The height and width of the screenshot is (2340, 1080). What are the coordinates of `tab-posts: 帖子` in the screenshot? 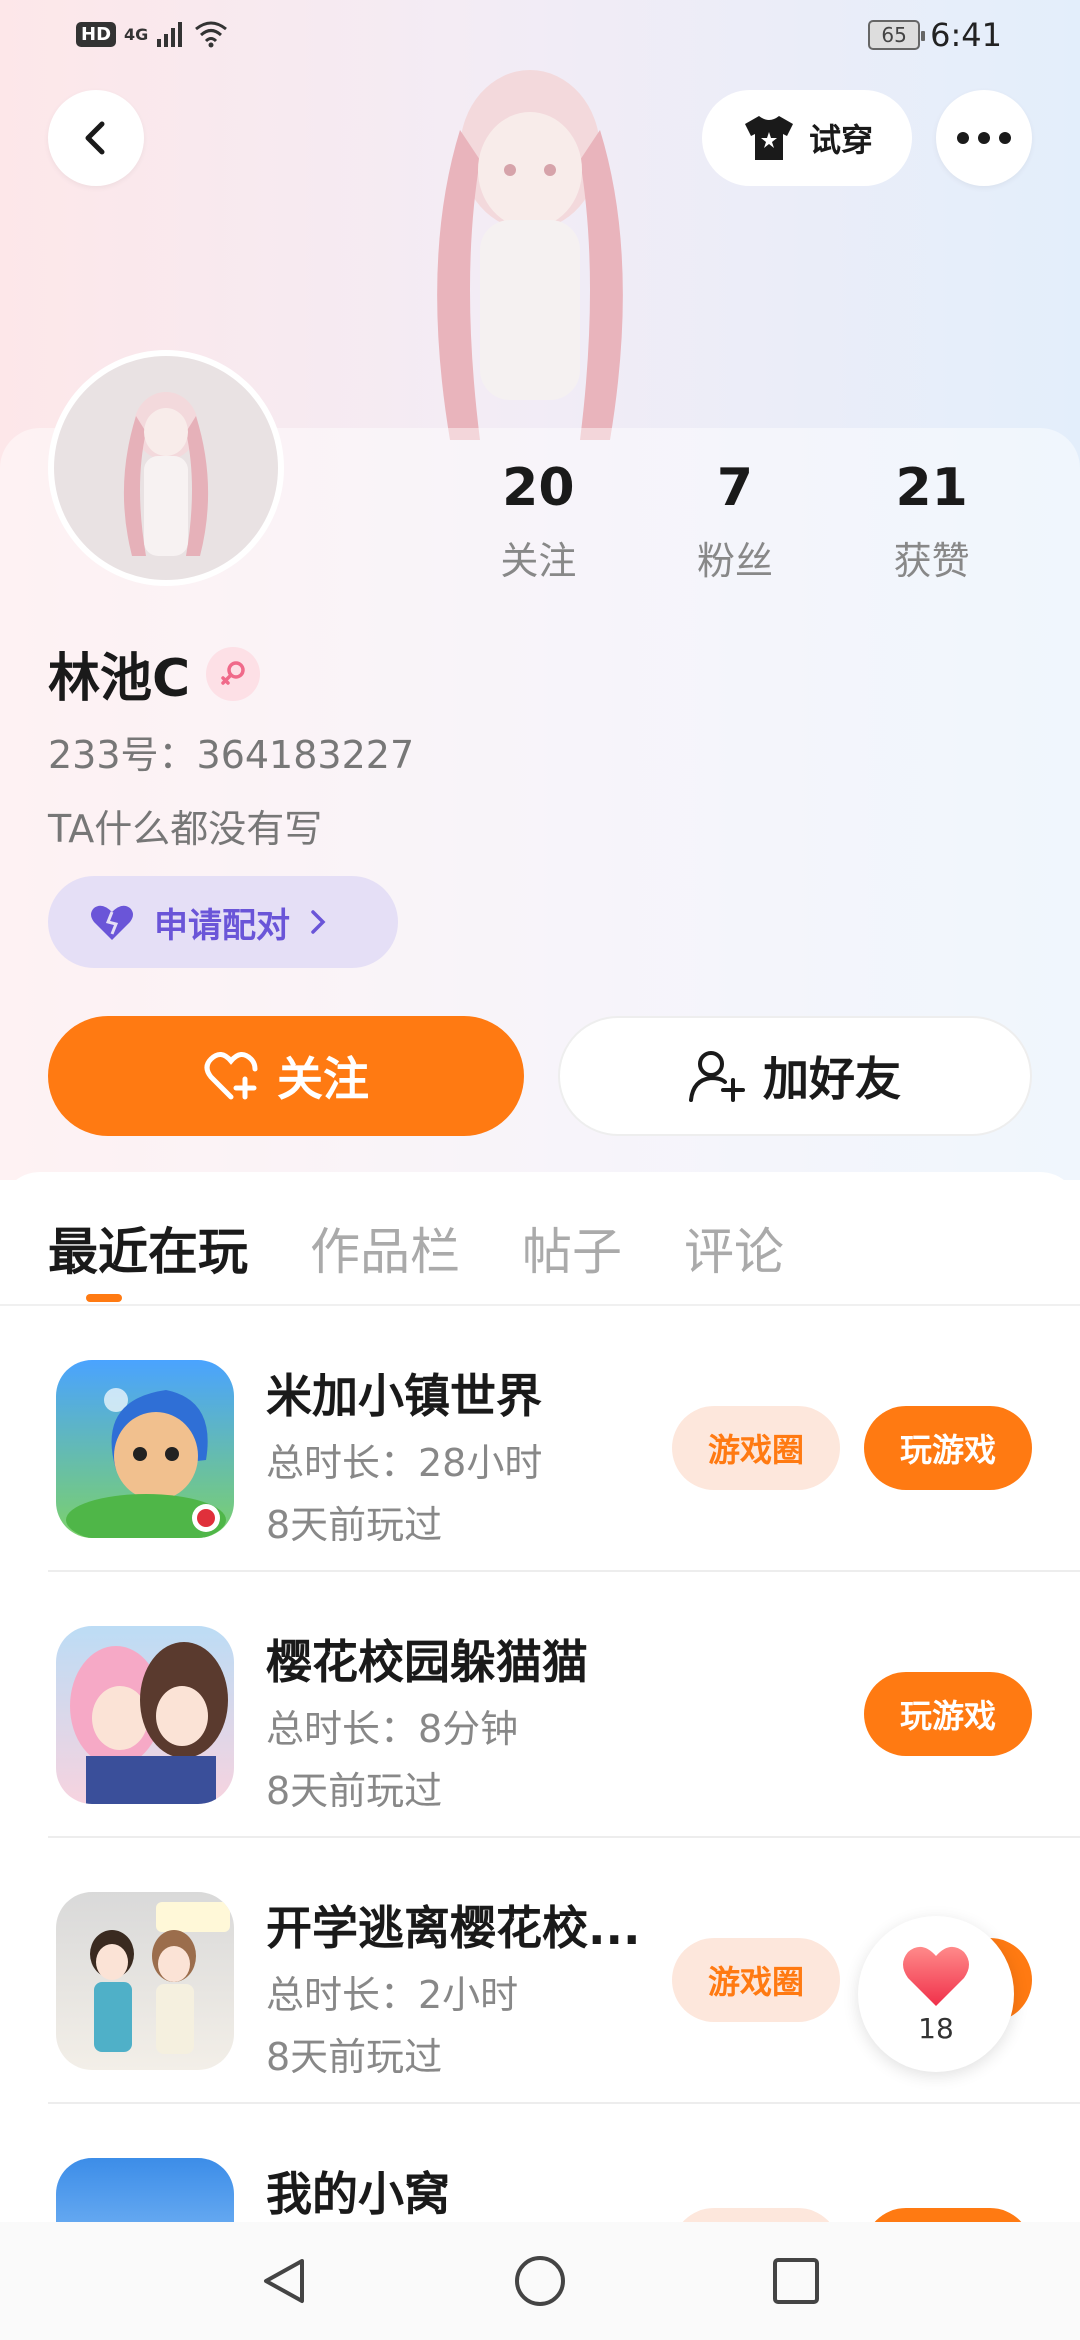 It's located at (572, 1248).